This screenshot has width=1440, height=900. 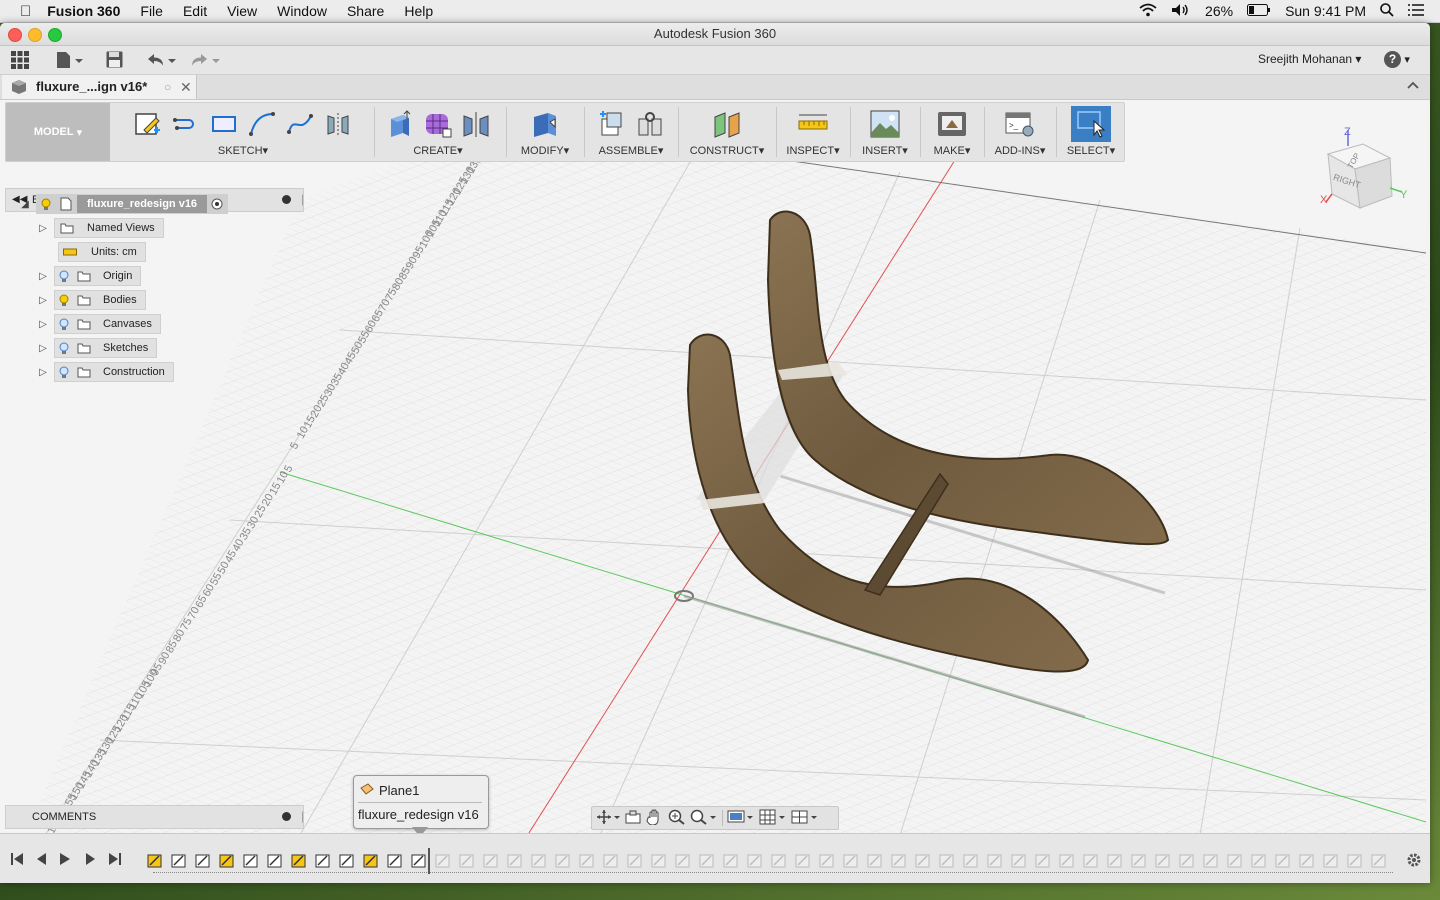 What do you see at coordinates (25, 204) in the screenshot?
I see `collapse-triangle-icon: ◢` at bounding box center [25, 204].